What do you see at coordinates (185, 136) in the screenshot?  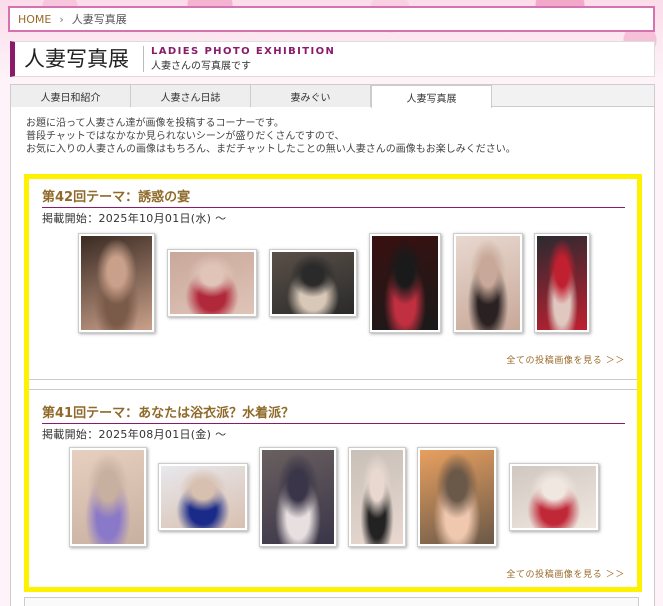 I see `intro-line: 普段チャットではなかなか見られないシーンが盛りだくさんですので、` at bounding box center [185, 136].